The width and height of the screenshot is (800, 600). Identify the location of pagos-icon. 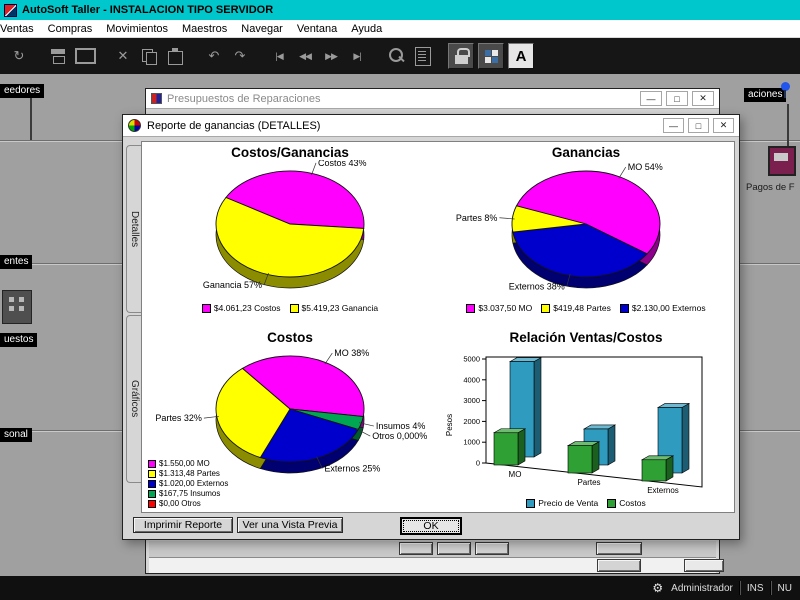
(782, 161).